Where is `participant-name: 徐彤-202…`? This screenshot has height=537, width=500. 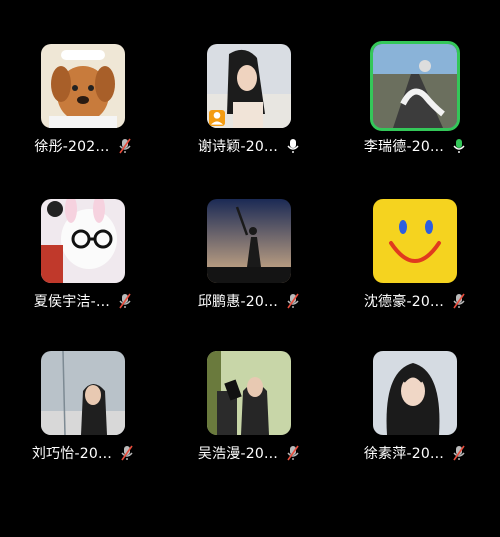 participant-name: 徐彤-202… is located at coordinates (72, 147).